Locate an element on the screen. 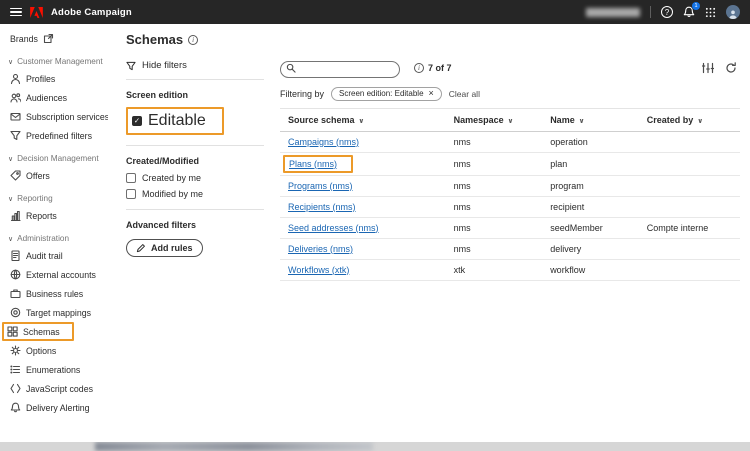  sidebar-item-reports: Reports is located at coordinates (54, 215).